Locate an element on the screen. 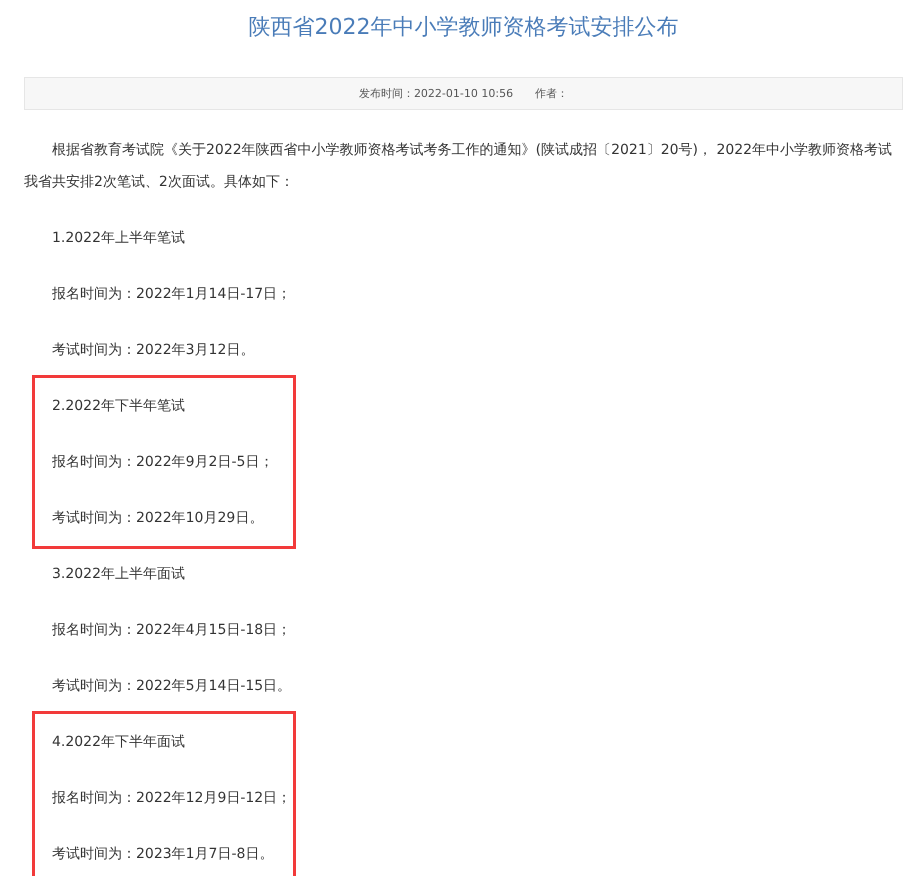 Image resolution: width=913 pixels, height=876 pixels. schedule-line: 考试时间为：2022年10月29日。 is located at coordinates (157, 518).